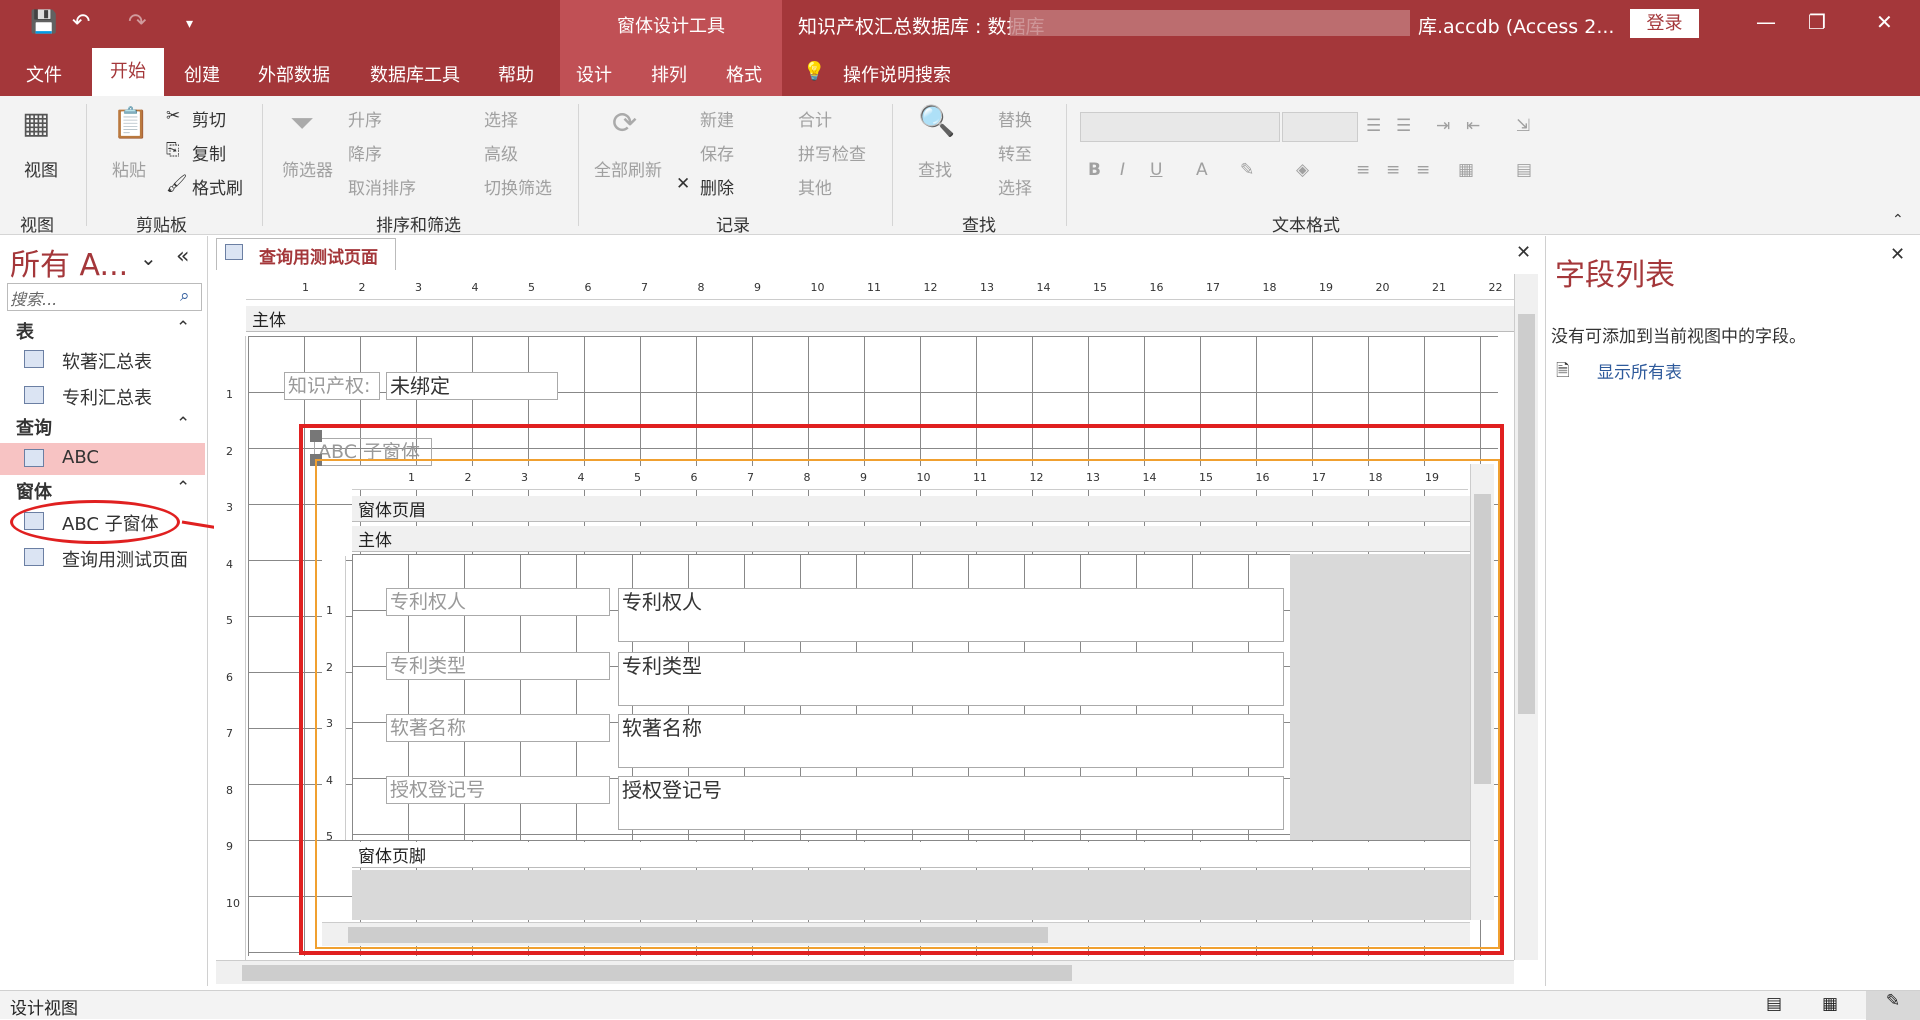 The image size is (1920, 1020). Describe the element at coordinates (1373, 126) in the screenshot. I see `bullets-icon: ☰` at that location.